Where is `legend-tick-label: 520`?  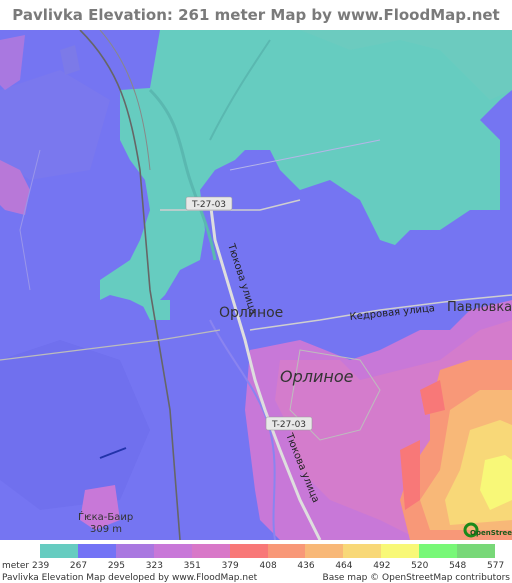
legend-tick-label: 520 is located at coordinates (420, 566).